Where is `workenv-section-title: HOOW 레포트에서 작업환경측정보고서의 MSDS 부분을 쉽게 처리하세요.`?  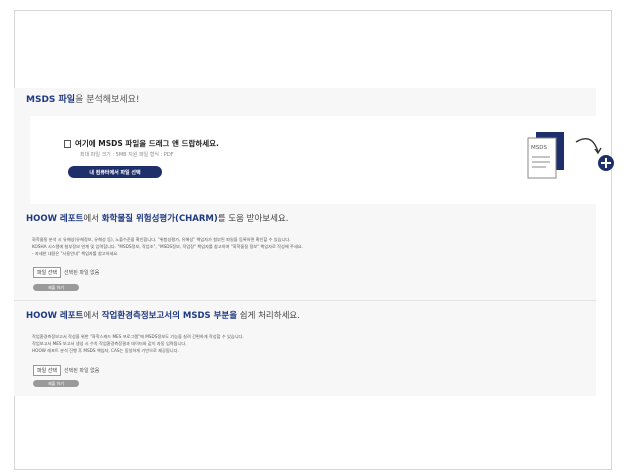 workenv-section-title: HOOW 레포트에서 작업환경측정보고서의 MSDS 부분을 쉽게 처리하세요. is located at coordinates (163, 315).